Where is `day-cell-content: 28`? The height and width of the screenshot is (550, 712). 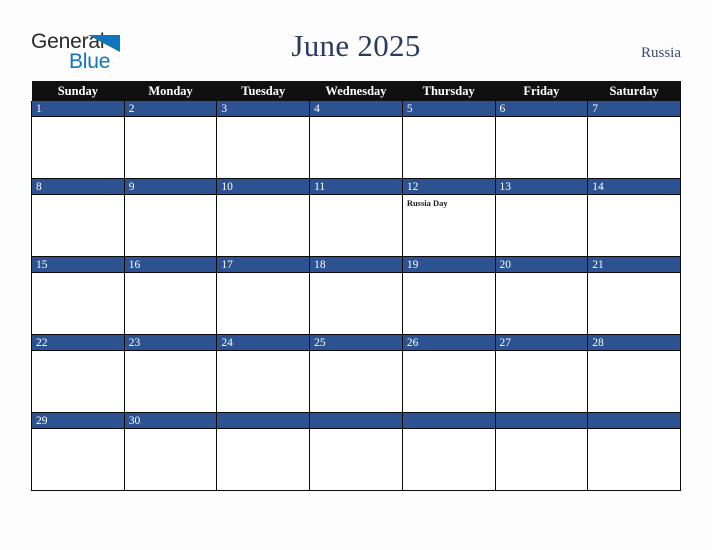
day-cell-content: 28 is located at coordinates (634, 373).